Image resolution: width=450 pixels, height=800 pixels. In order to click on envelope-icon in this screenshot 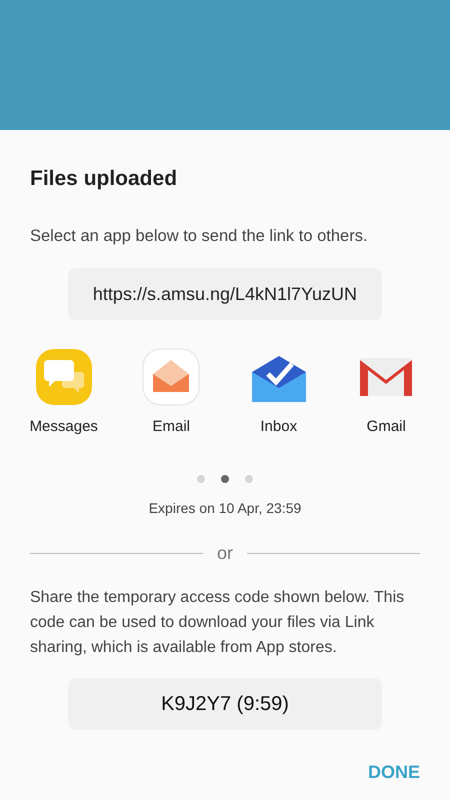, I will do `click(171, 377)`.